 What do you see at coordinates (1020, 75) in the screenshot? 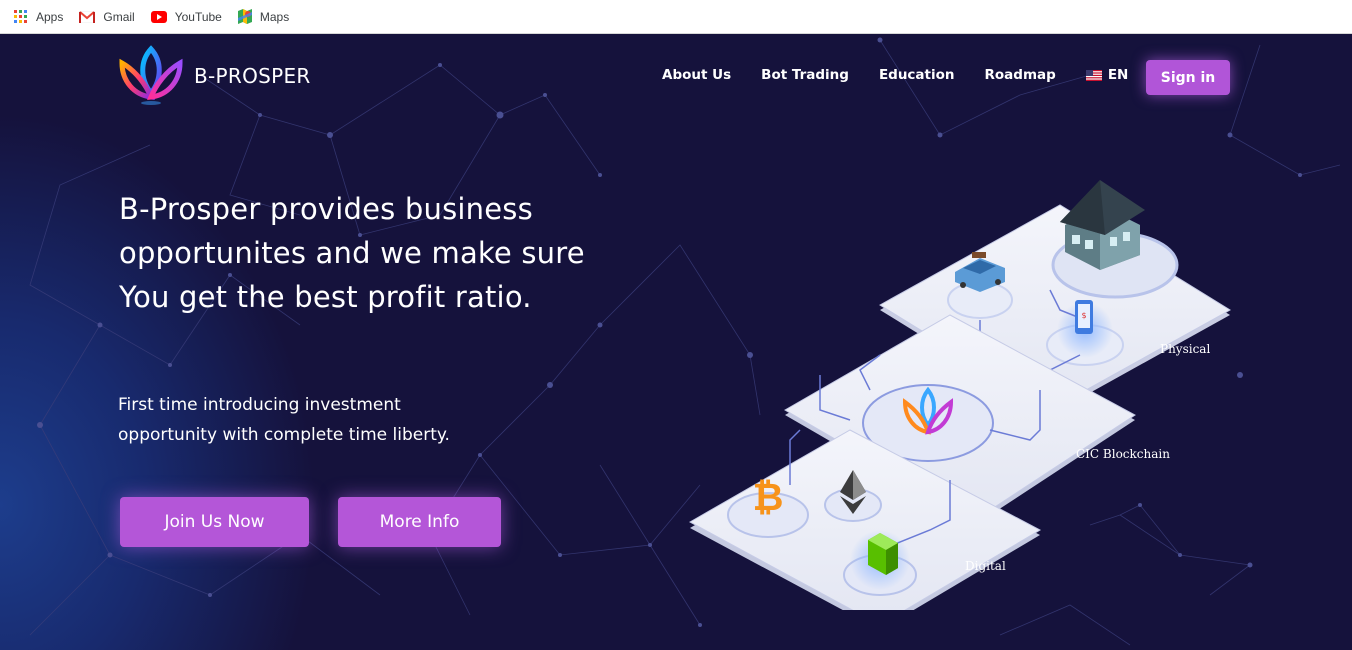
I see `nav-roadmap: Roadmap` at bounding box center [1020, 75].